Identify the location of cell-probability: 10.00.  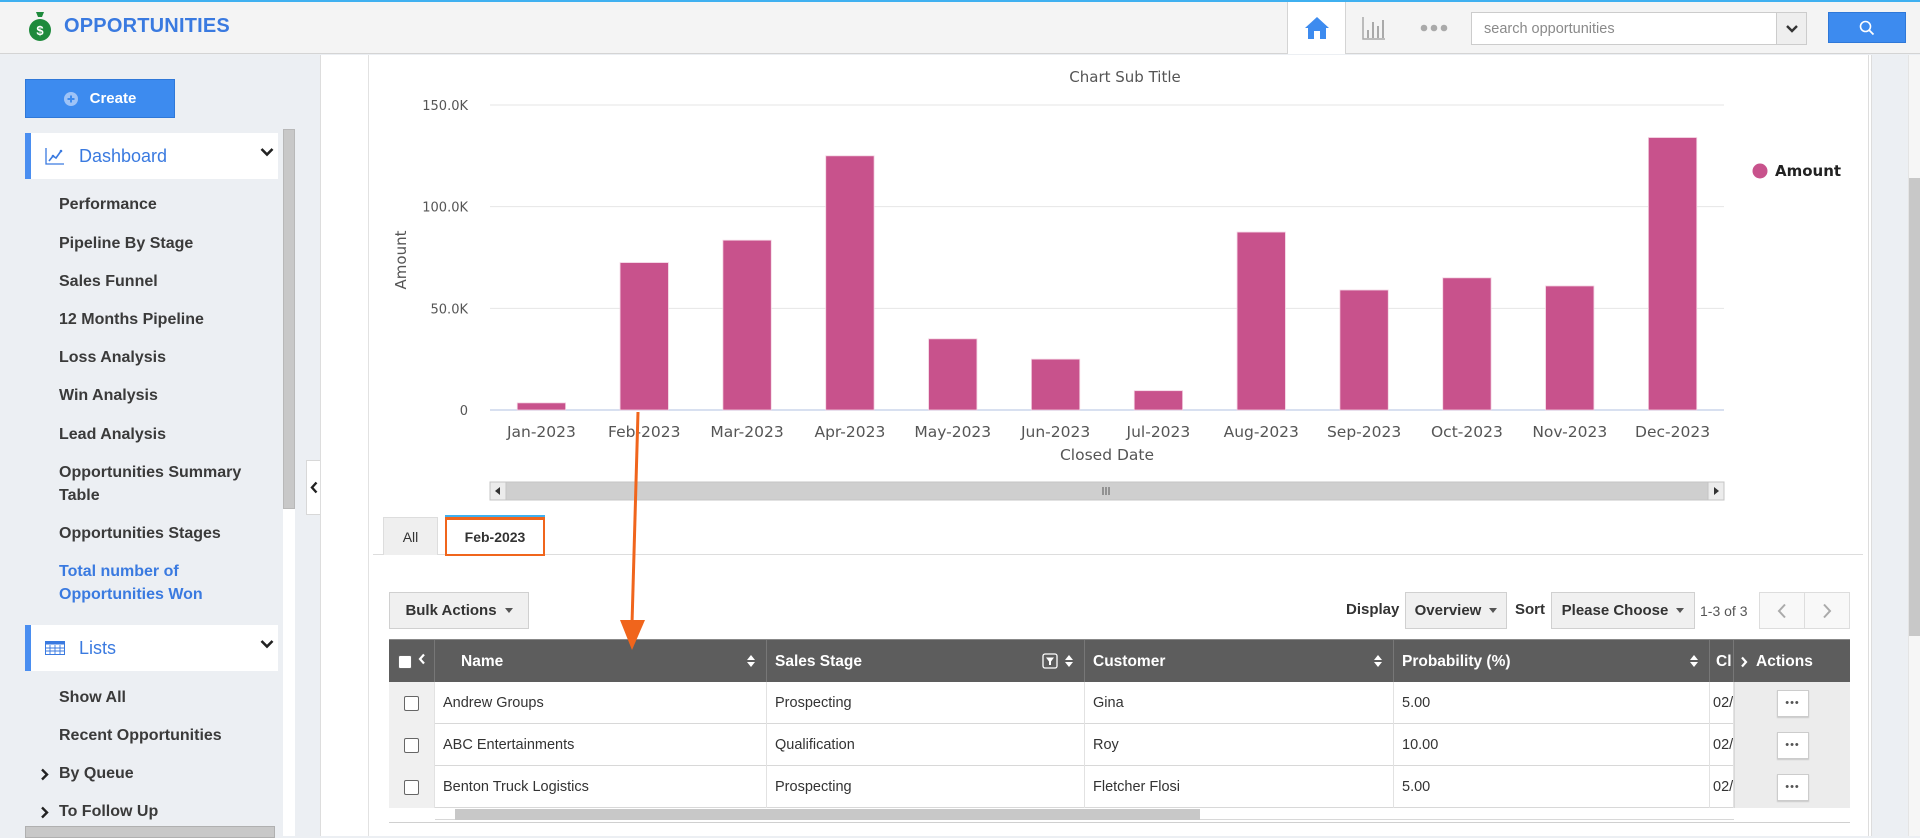
(1552, 745).